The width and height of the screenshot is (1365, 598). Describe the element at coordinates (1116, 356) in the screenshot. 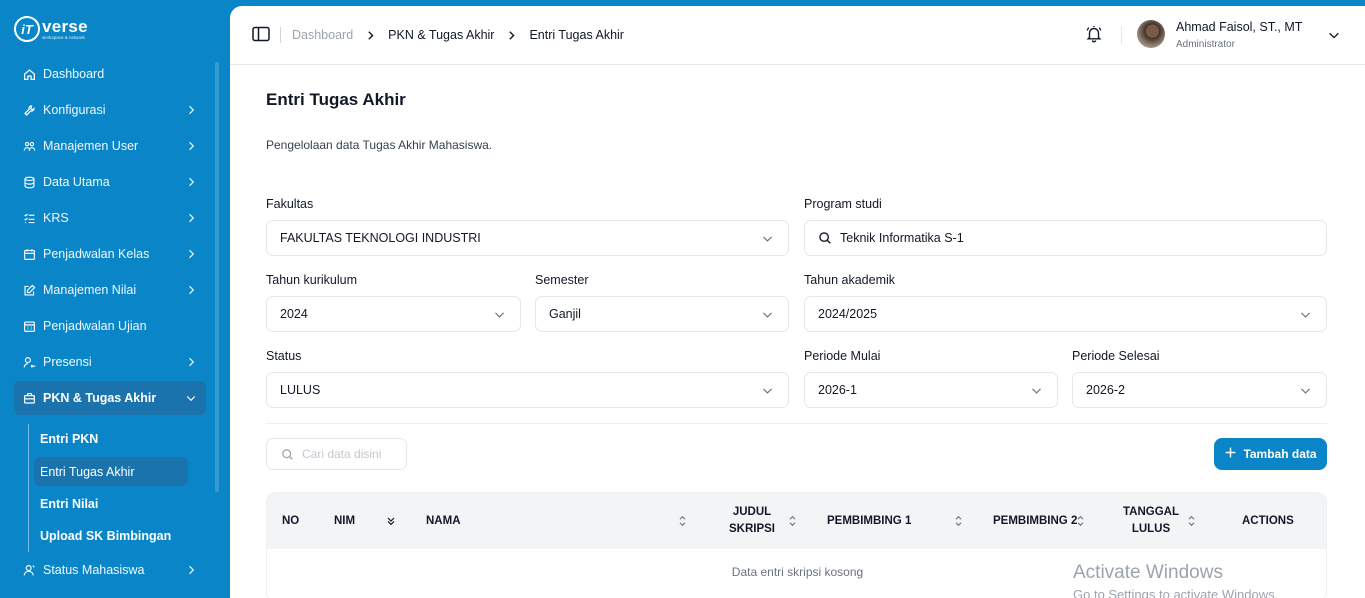

I see `periode-selesai-label: Periode Selesai` at that location.